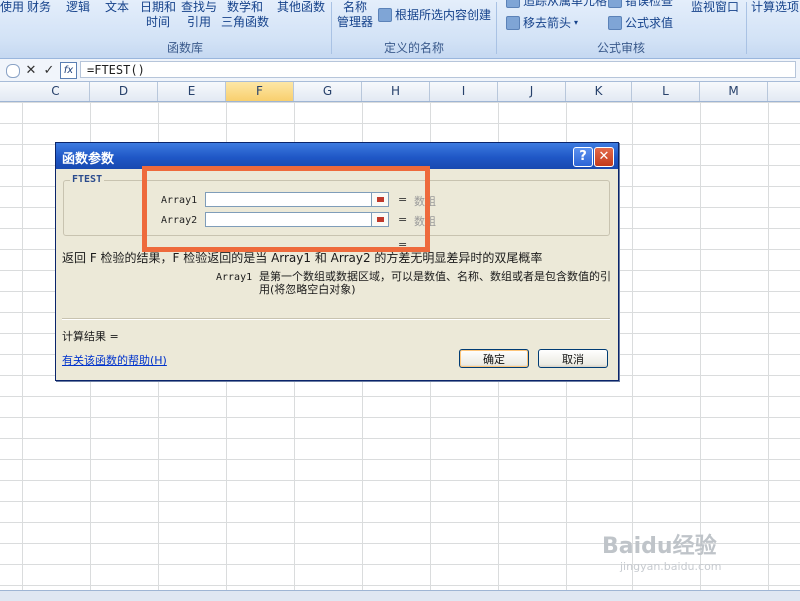 The width and height of the screenshot is (800, 601). I want to click on column-header-c: C, so click(56, 91).